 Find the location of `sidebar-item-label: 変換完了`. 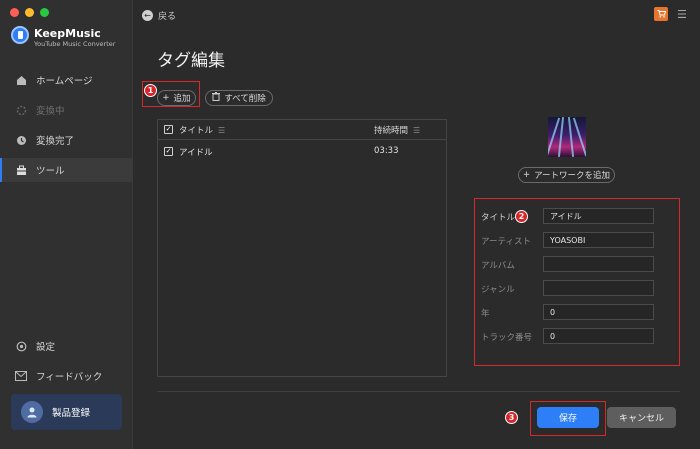

sidebar-item-label: 変換完了 is located at coordinates (55, 141).